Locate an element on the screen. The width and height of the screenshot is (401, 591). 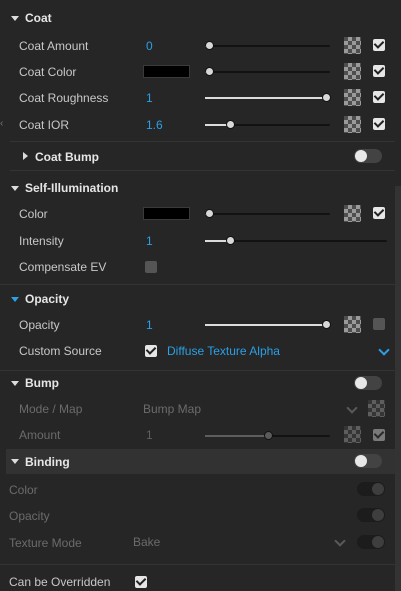
opacity-value: 1 is located at coordinates (149, 325).